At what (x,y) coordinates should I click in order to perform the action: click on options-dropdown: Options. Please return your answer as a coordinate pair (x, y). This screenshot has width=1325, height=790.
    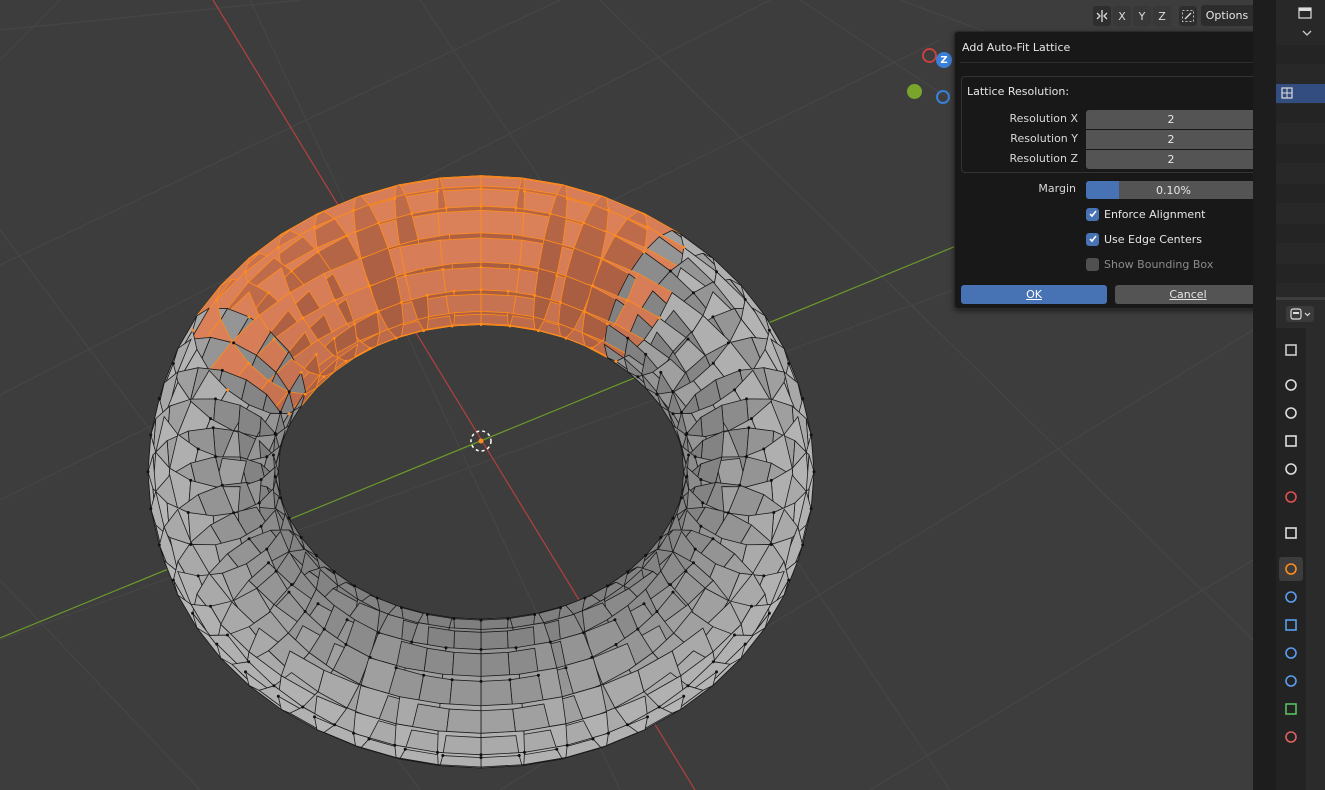
    Looking at the image, I should click on (1227, 15).